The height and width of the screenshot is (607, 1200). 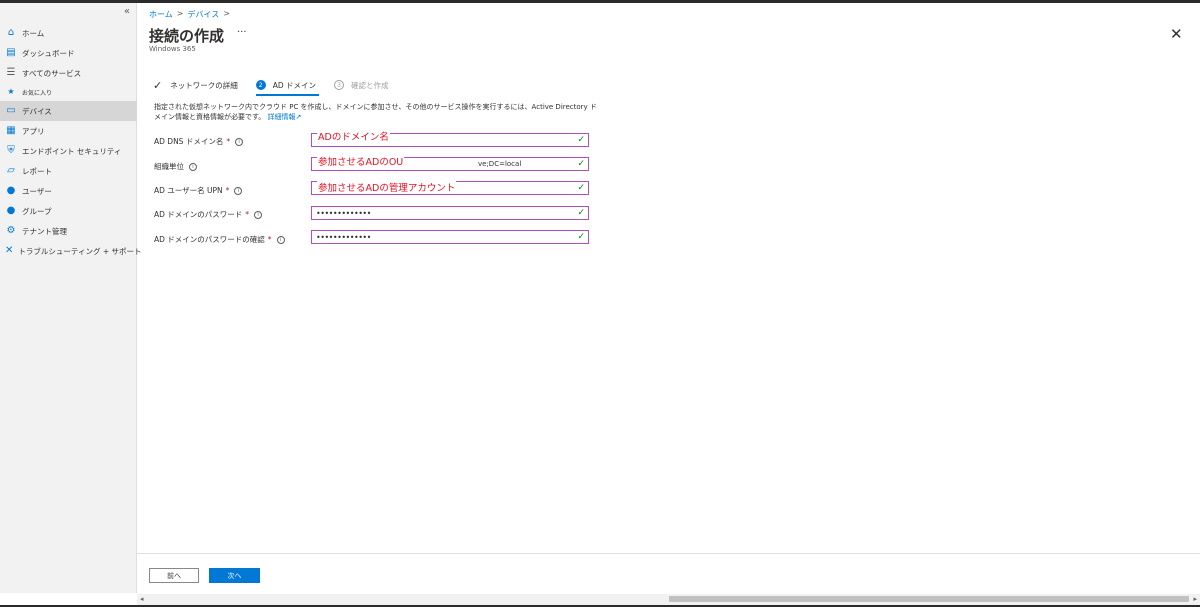 I want to click on footer-divider, so click(x=668, y=553).